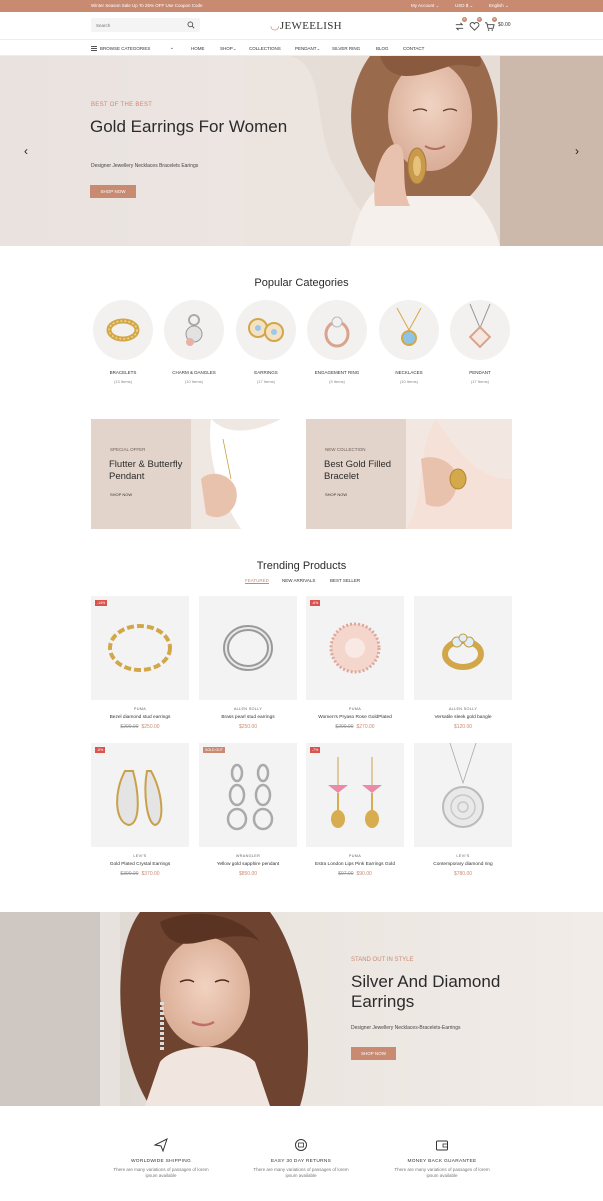  I want to click on category-charm-dangles: CHARM & DANGLES (10 Items), so click(194, 345).